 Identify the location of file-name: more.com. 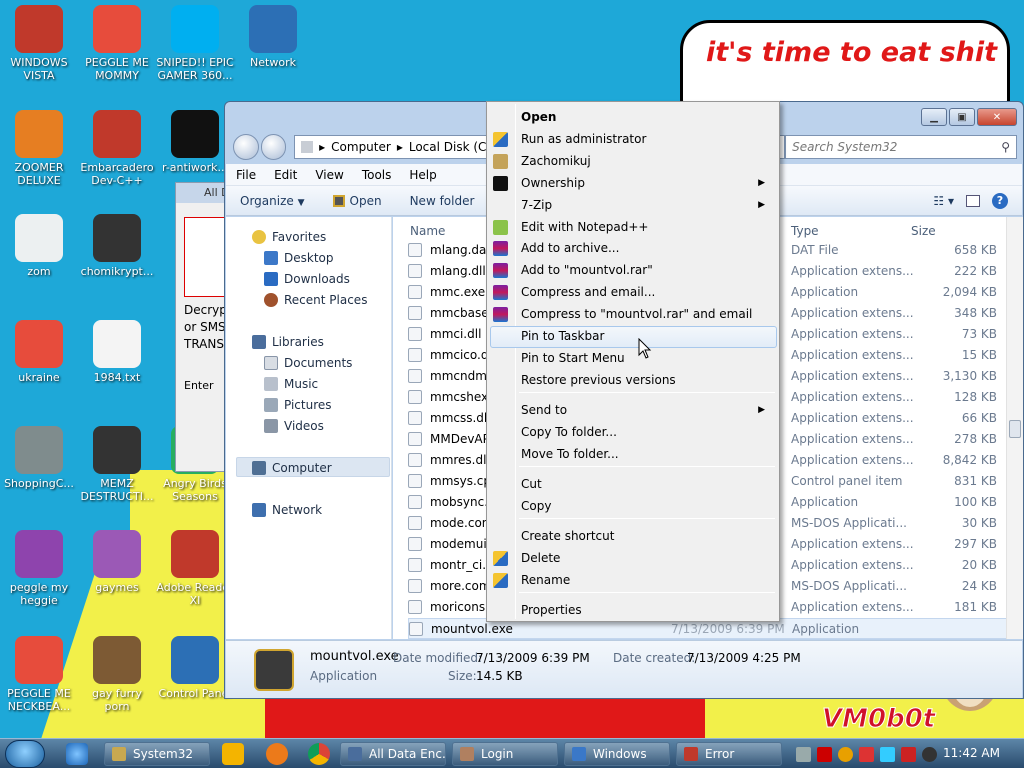
(460, 586).